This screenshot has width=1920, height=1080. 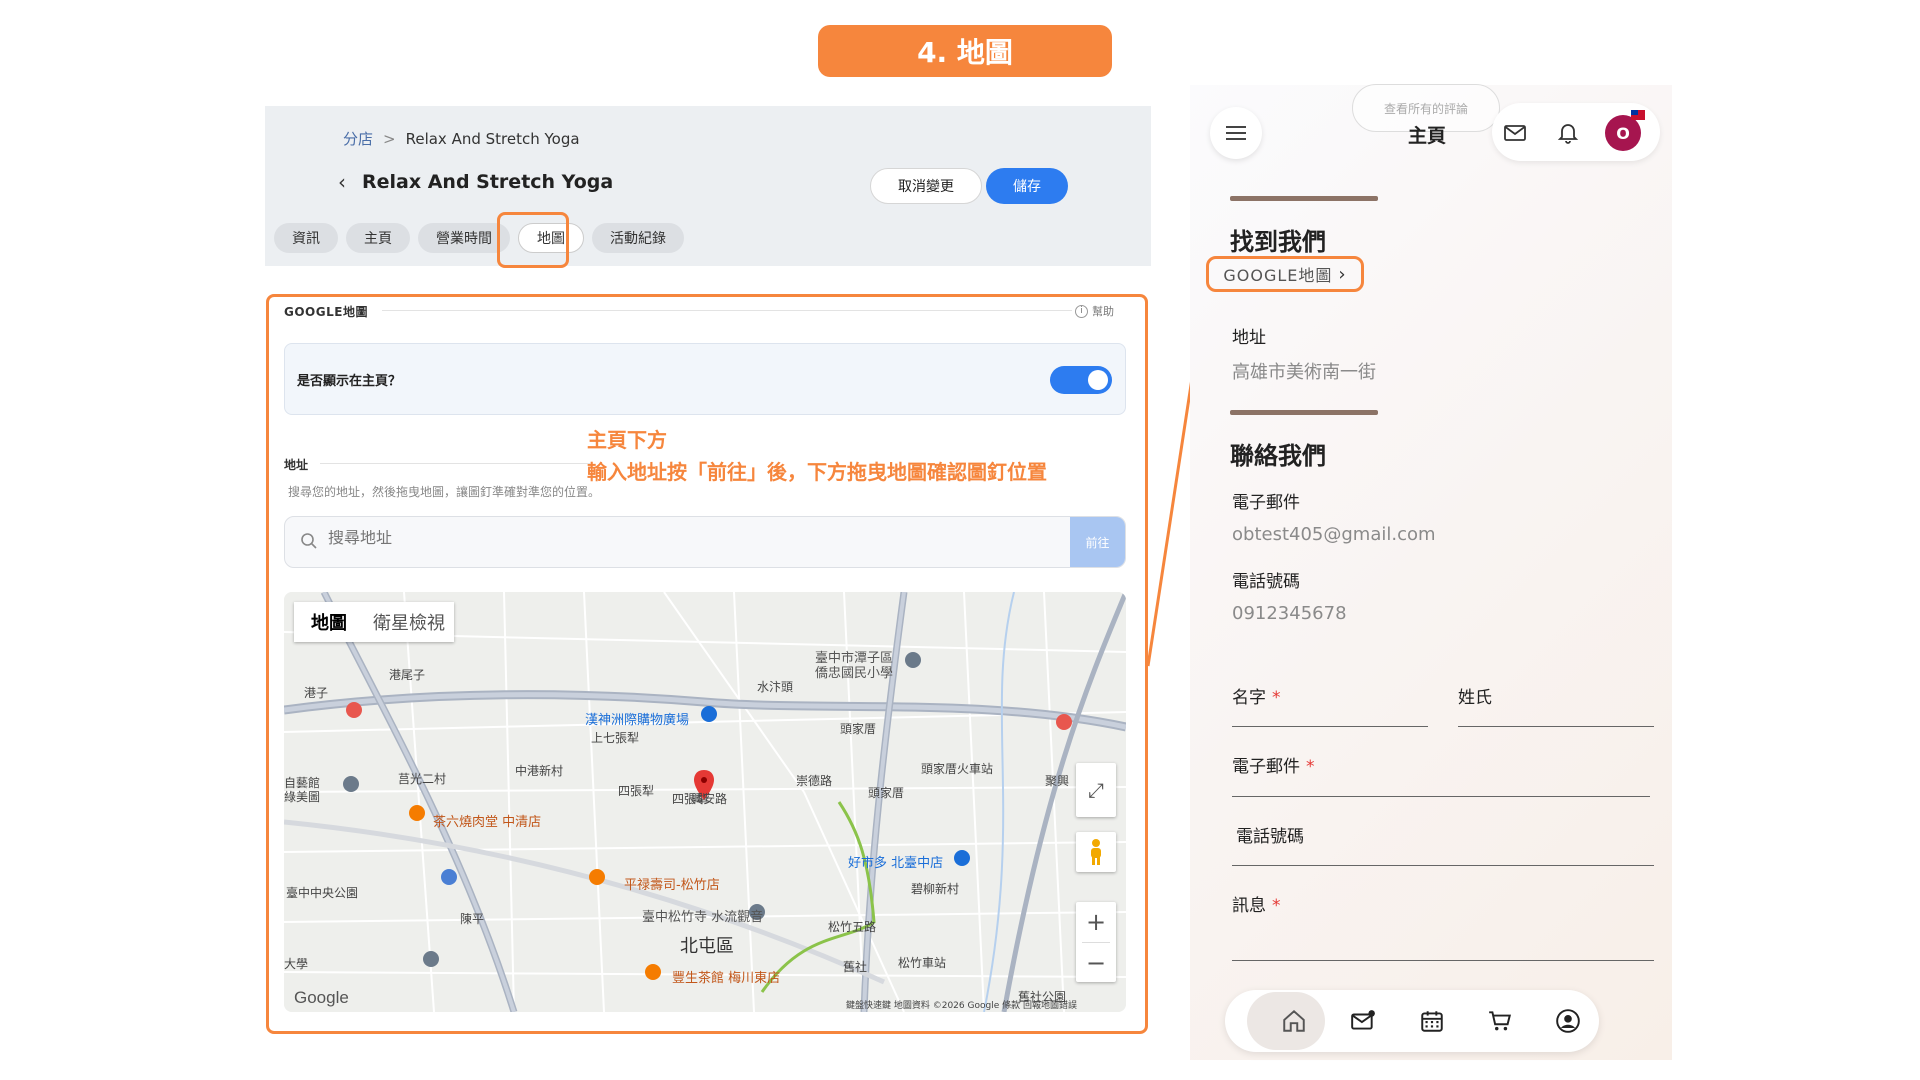 I want to click on map-label: 松竹五路, so click(x=852, y=927).